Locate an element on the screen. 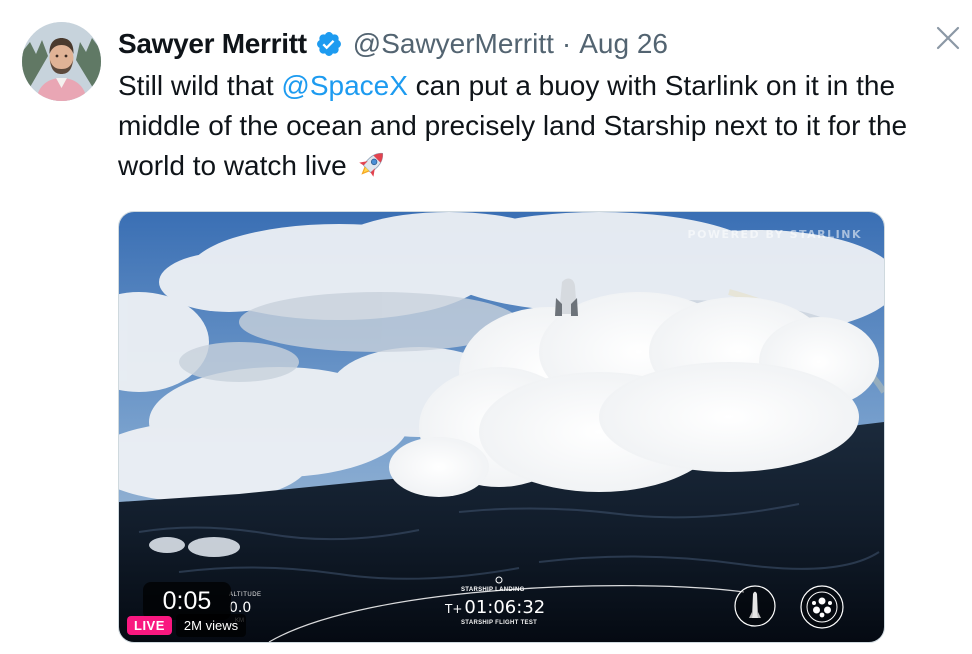 This screenshot has height=654, width=972. mission-clock: T+ 01:06:32 is located at coordinates (495, 607).